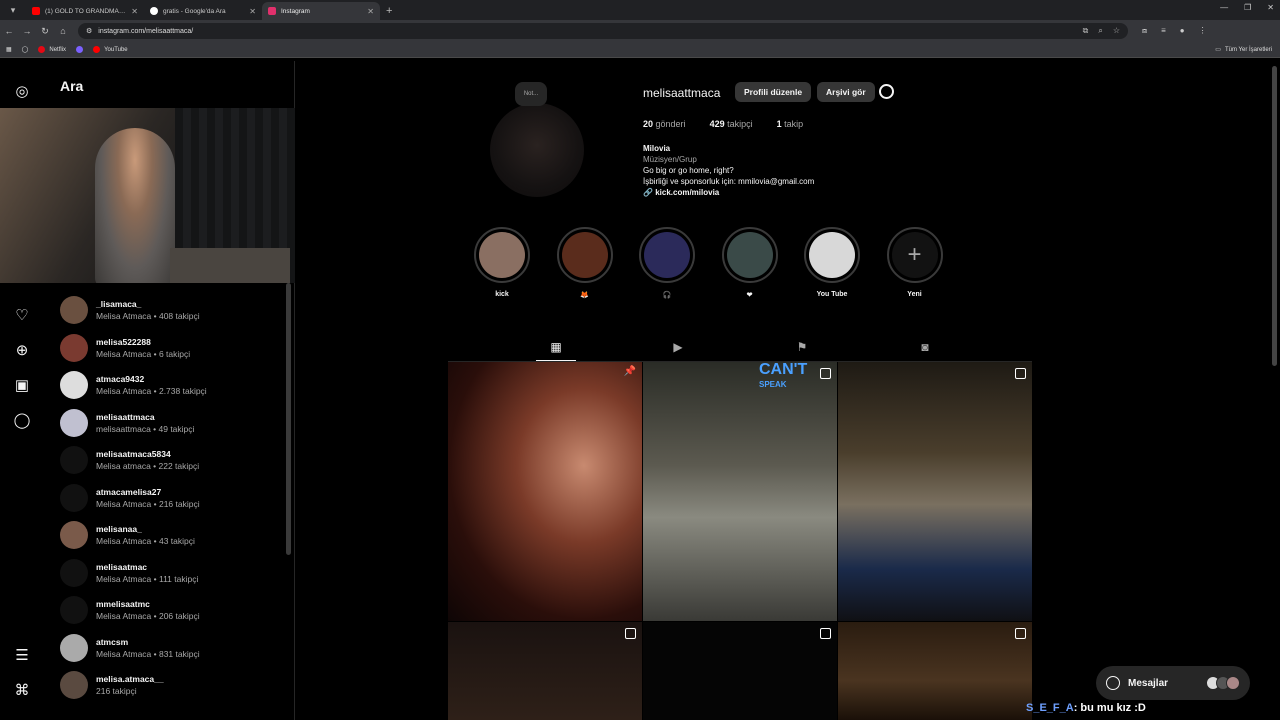  Describe the element at coordinates (1182, 31) in the screenshot. I see `profile-icon: ●` at that location.